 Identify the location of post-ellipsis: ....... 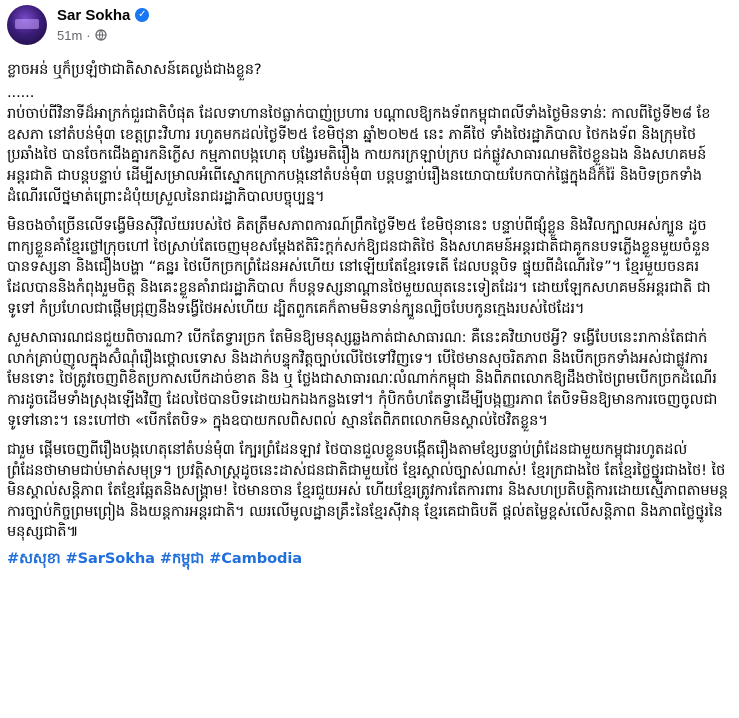
(21, 92).